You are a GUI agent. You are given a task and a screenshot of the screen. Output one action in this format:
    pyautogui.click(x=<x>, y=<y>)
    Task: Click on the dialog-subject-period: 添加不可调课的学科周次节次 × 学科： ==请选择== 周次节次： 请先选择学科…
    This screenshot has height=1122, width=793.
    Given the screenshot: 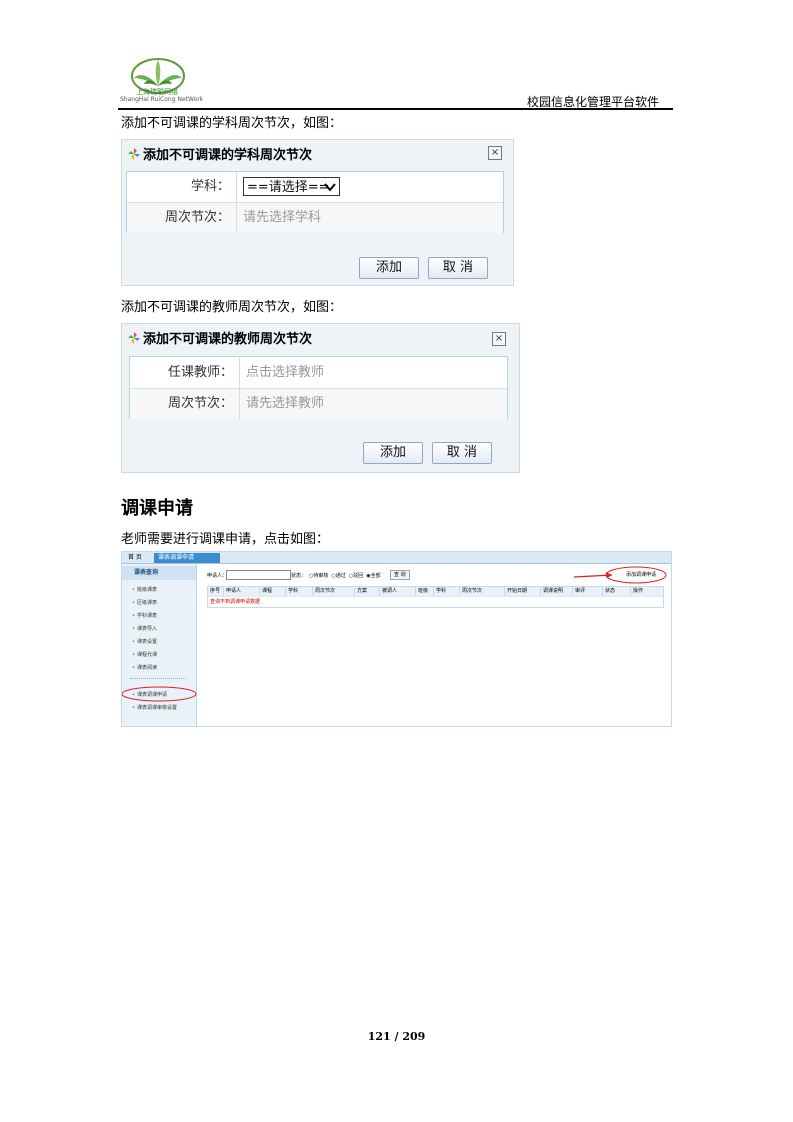 What is the action you would take?
    pyautogui.click(x=317, y=212)
    